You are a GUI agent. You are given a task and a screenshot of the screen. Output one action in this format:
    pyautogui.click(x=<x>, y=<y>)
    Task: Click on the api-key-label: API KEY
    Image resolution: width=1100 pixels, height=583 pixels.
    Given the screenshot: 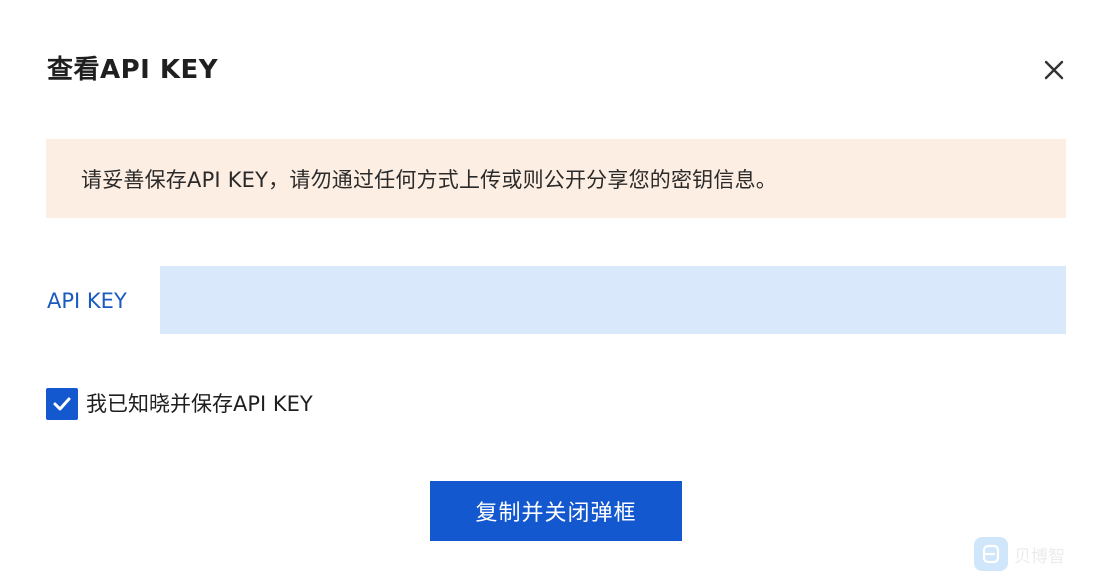 What is the action you would take?
    pyautogui.click(x=87, y=301)
    